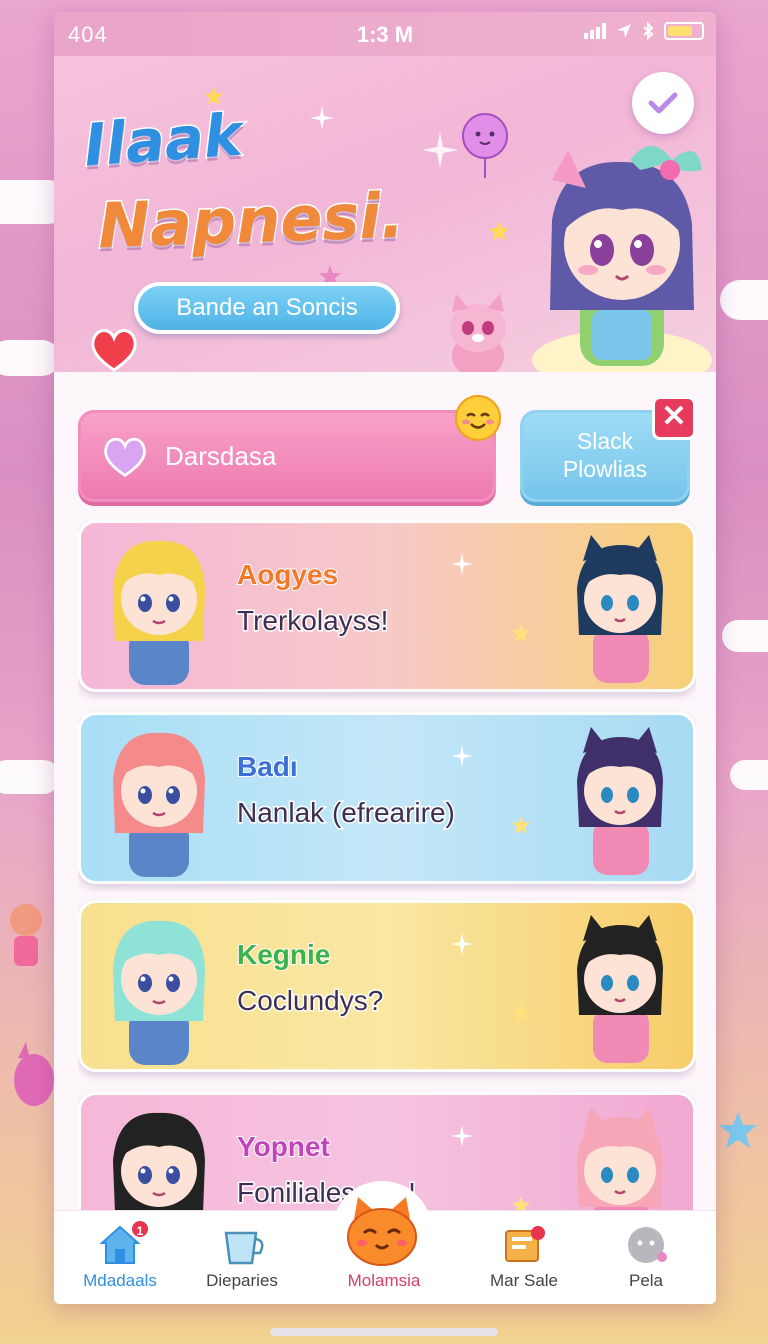 Image resolution: width=768 pixels, height=1344 pixels. Describe the element at coordinates (478, 418) in the screenshot. I see `smiley-face-icon` at that location.